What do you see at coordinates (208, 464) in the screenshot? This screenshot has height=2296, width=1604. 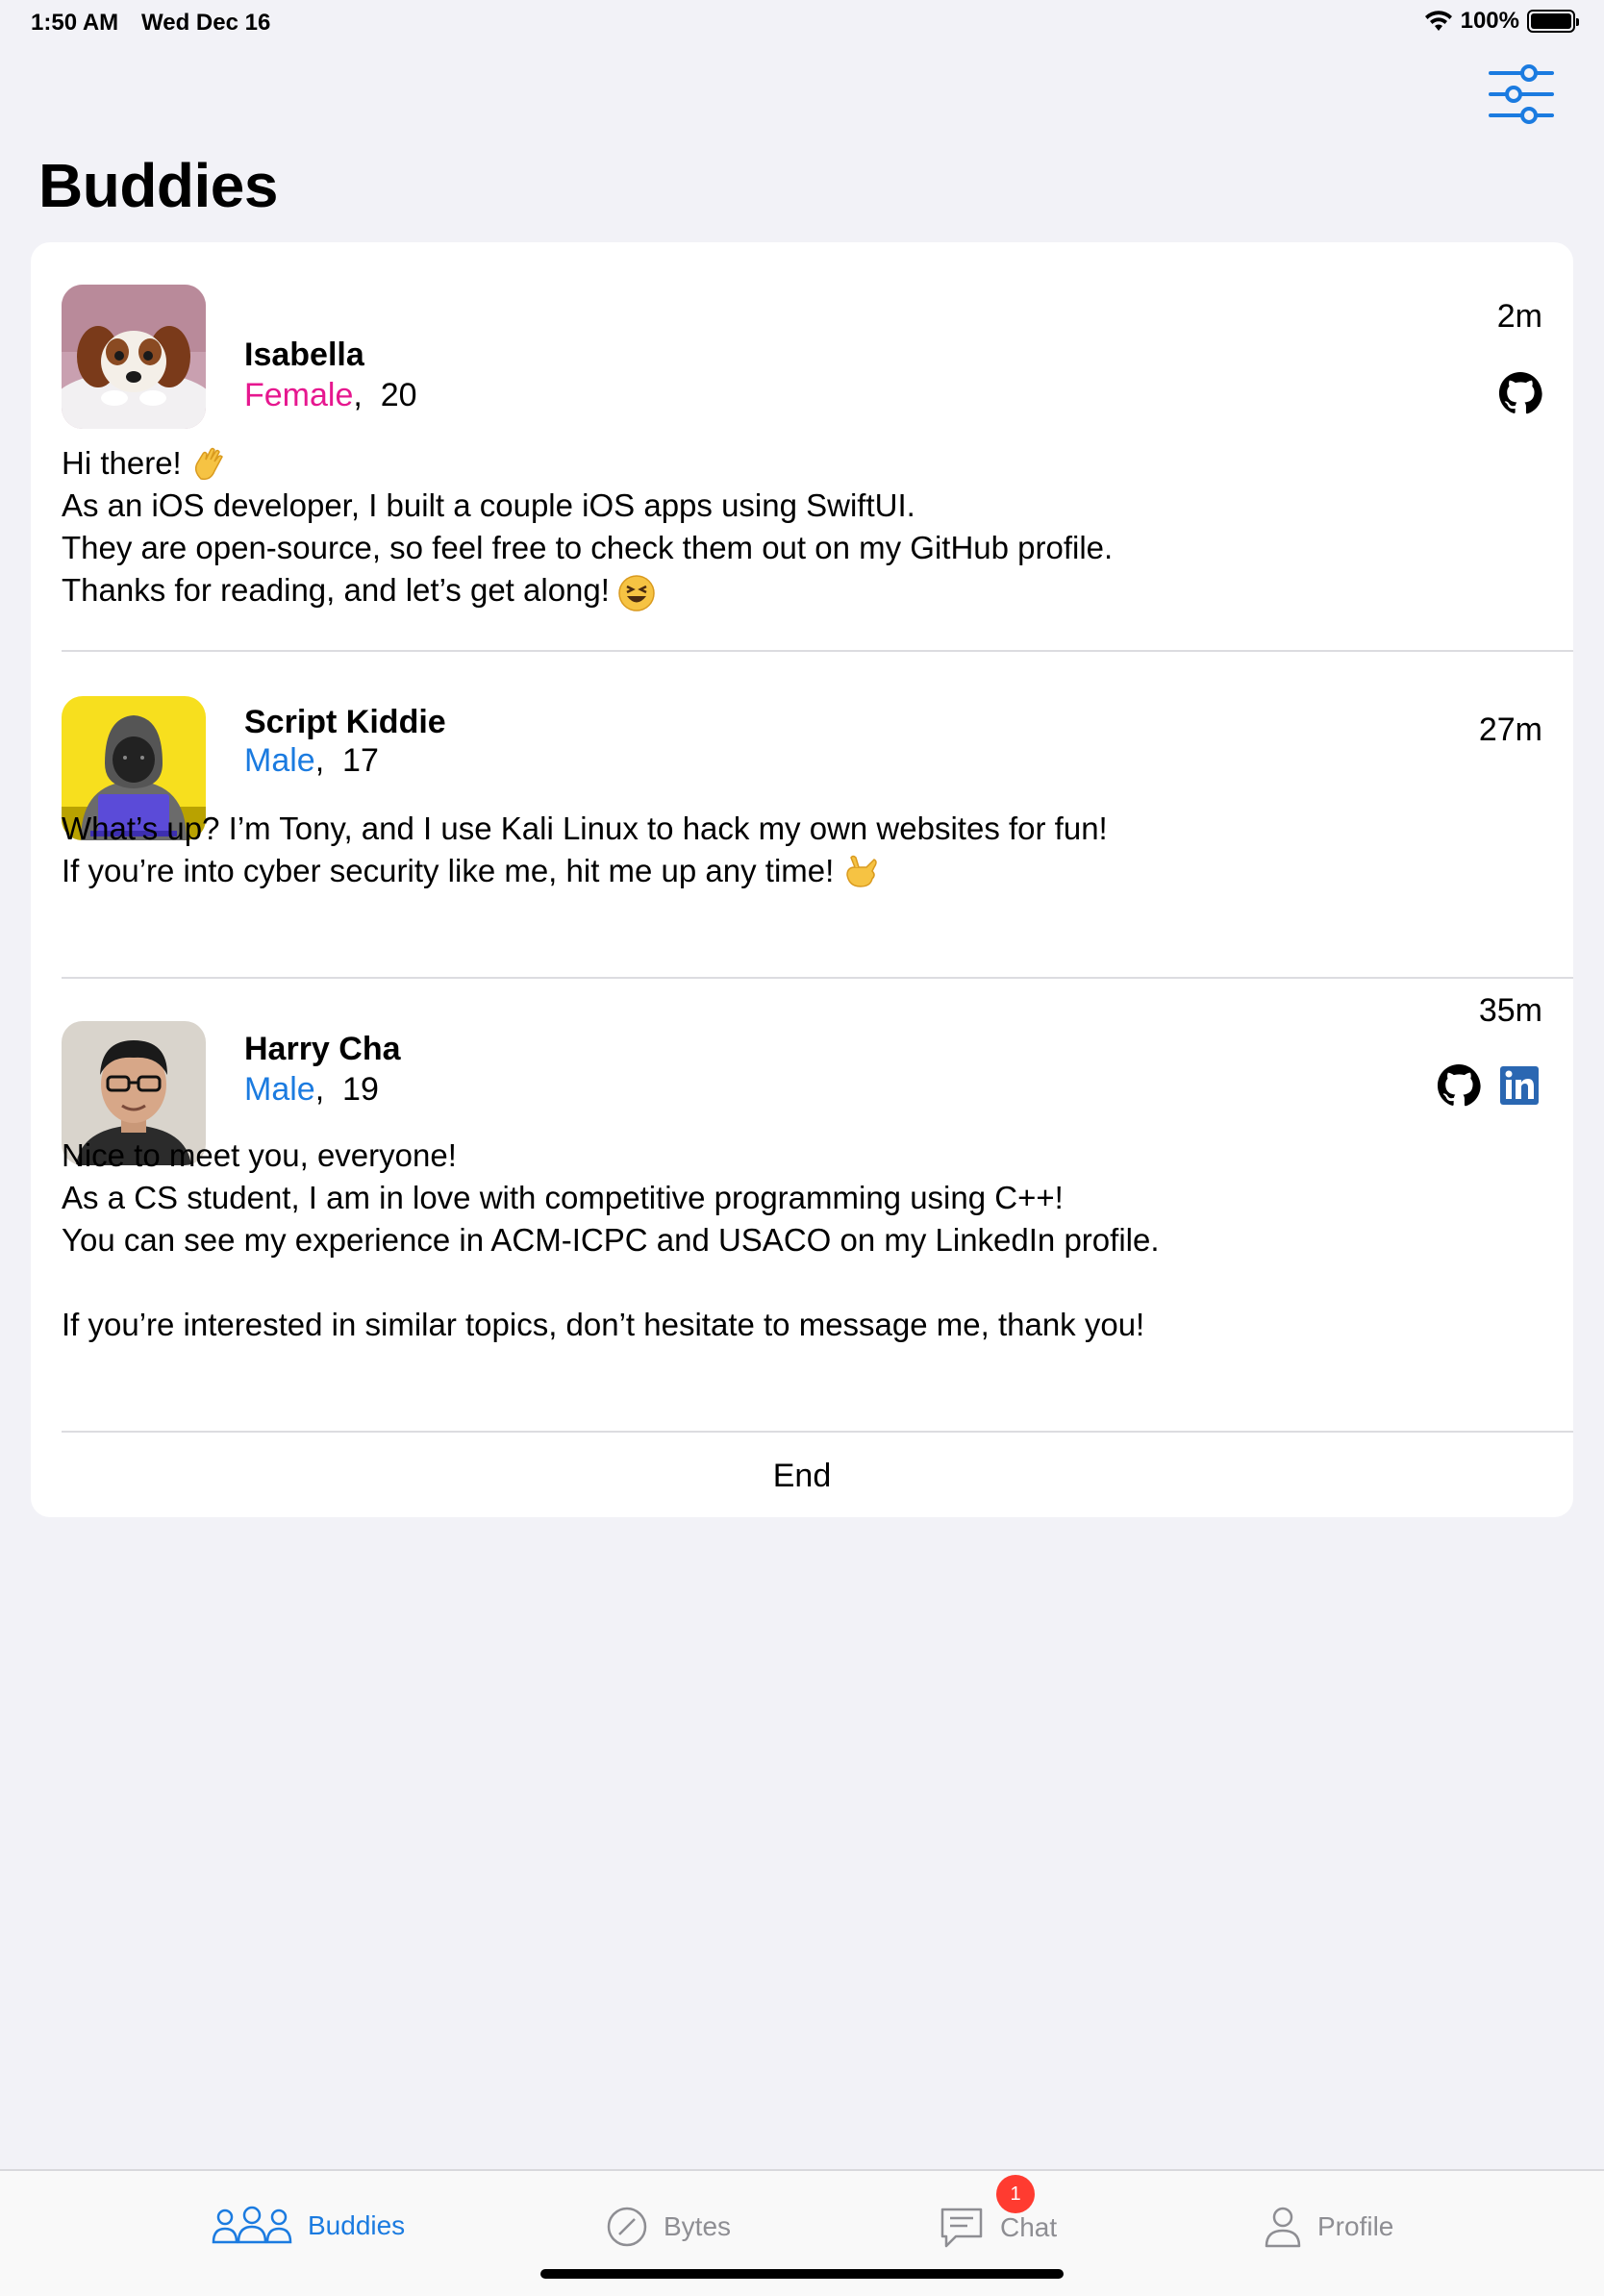 I see `waving-hand-icon` at bounding box center [208, 464].